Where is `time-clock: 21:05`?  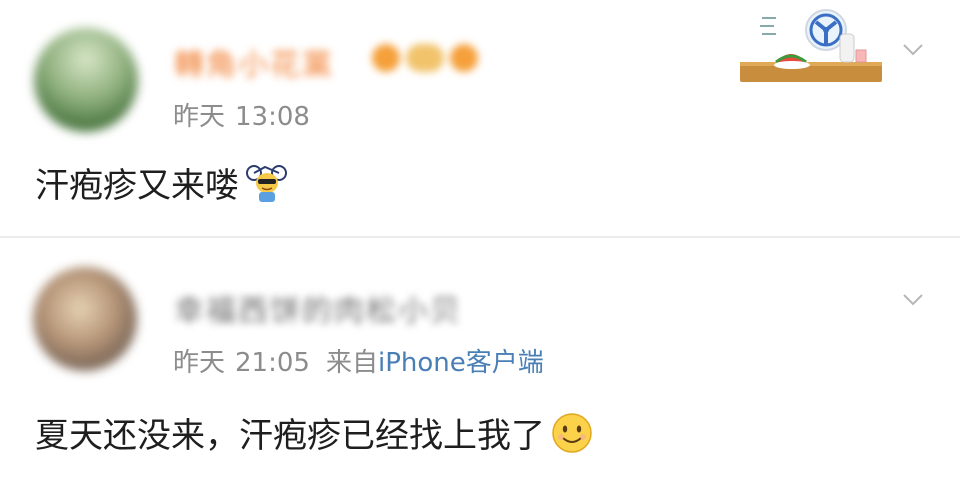
time-clock: 21:05 is located at coordinates (272, 363).